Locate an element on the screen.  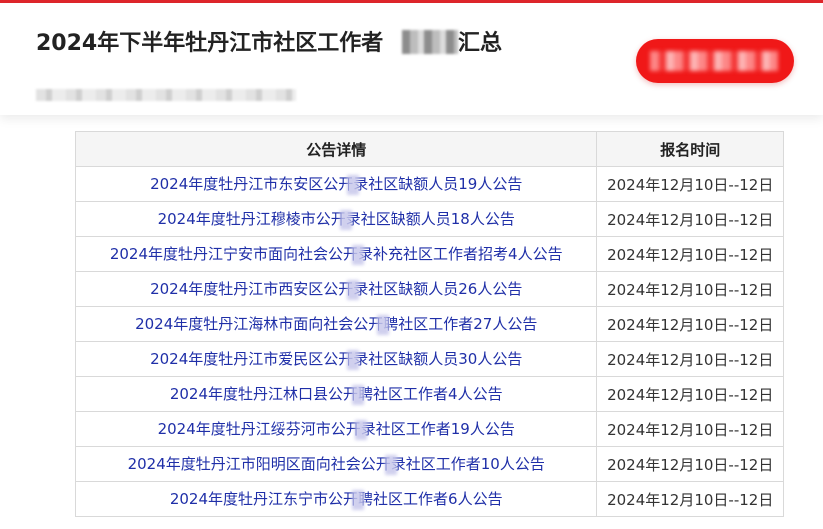
table-header-row: 公告详情 报名时间 is located at coordinates (429, 149).